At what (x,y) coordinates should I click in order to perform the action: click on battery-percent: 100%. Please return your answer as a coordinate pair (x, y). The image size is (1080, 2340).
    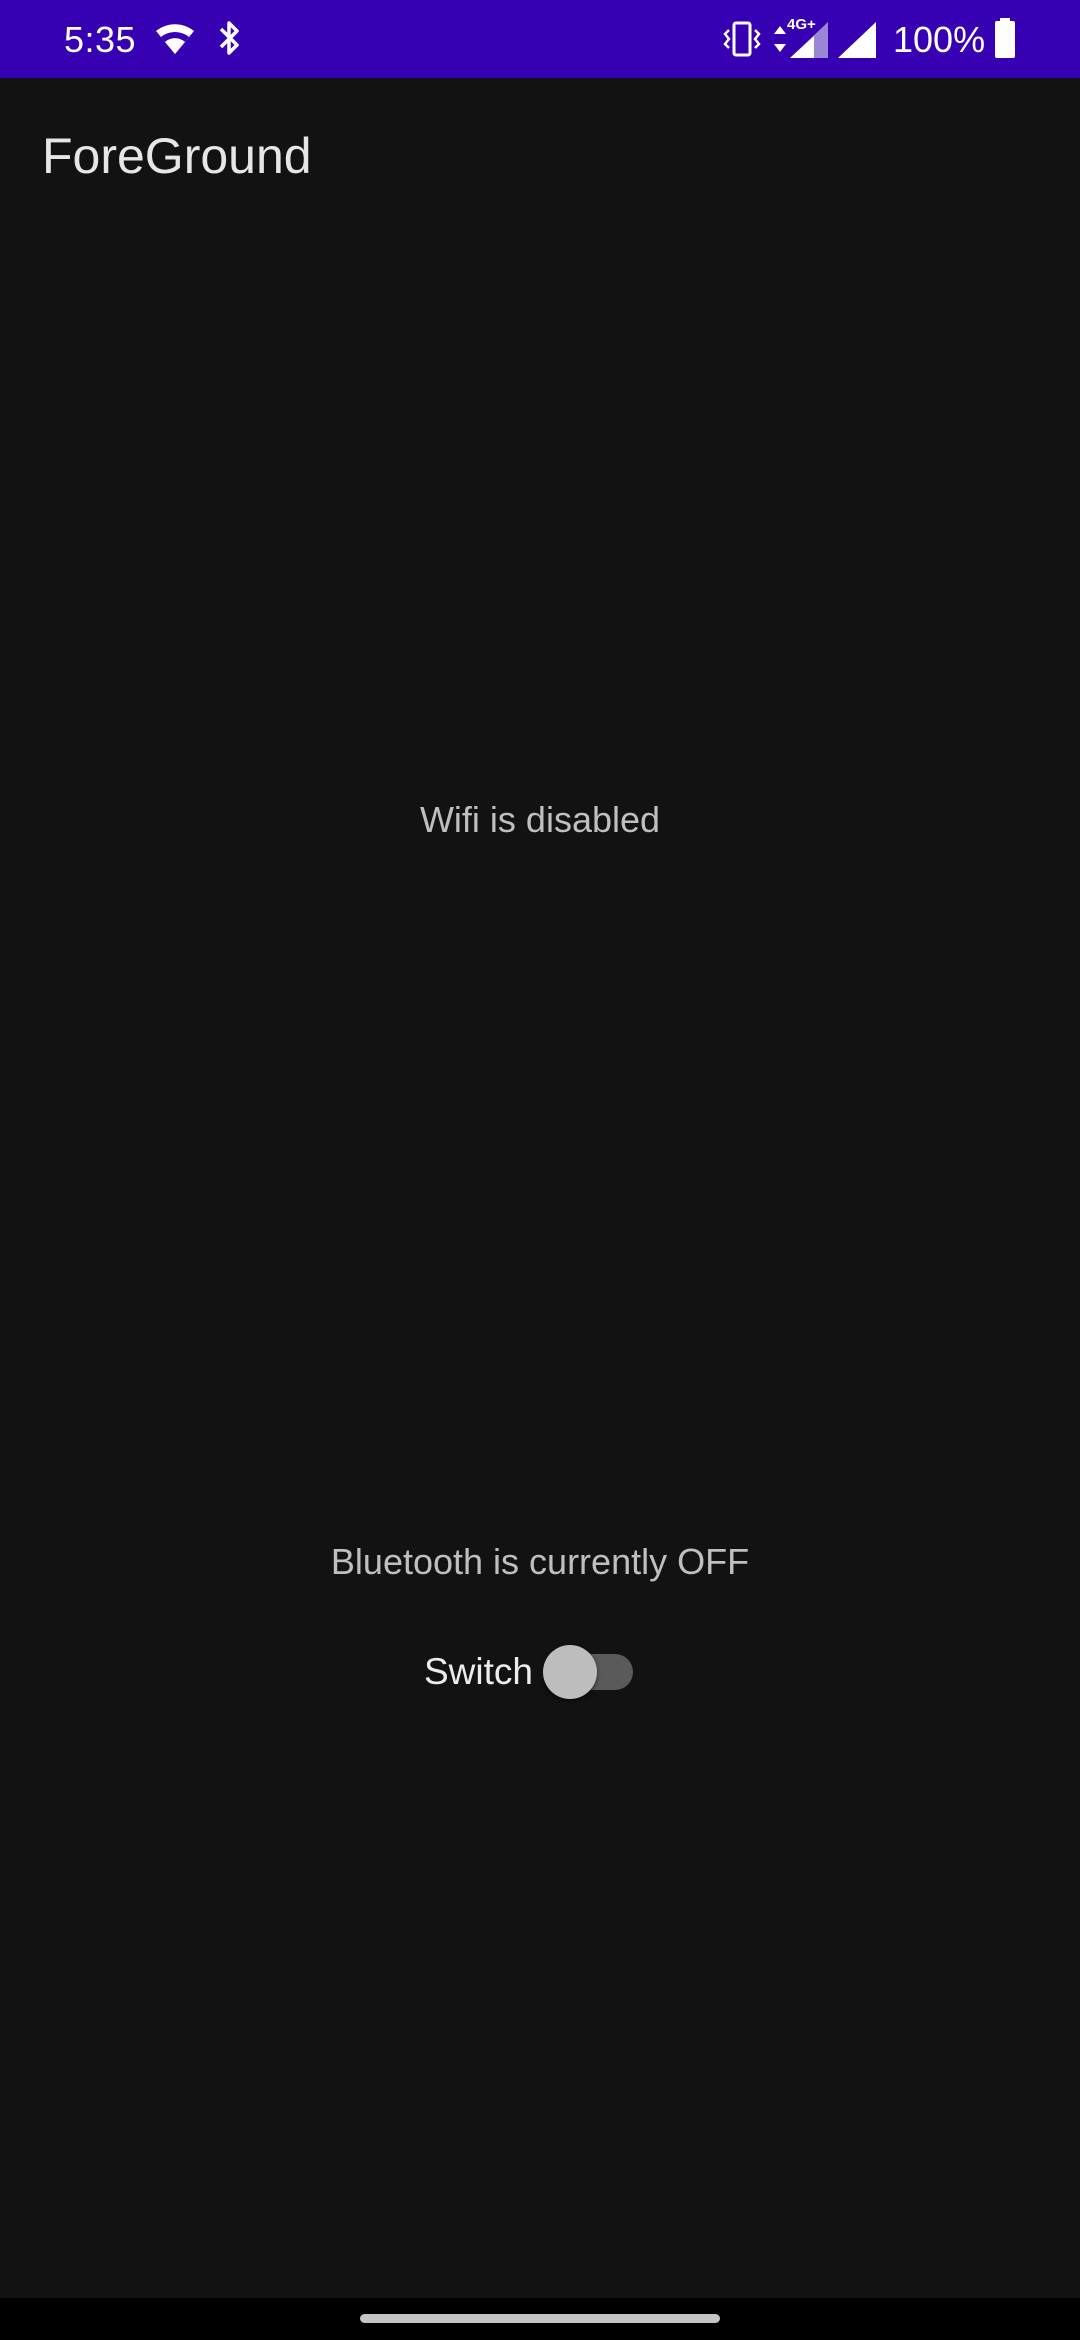
    Looking at the image, I should click on (939, 39).